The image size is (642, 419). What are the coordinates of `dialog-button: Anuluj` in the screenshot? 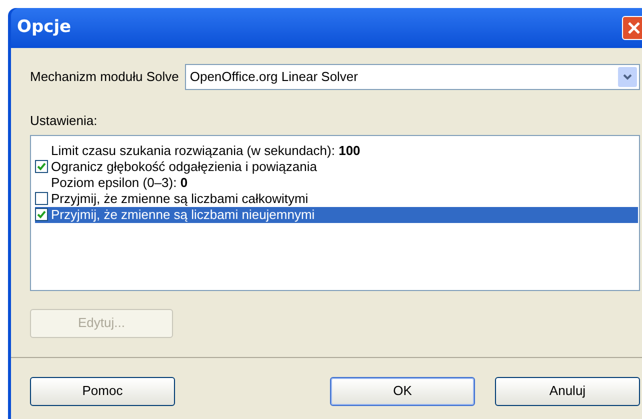 It's located at (567, 391).